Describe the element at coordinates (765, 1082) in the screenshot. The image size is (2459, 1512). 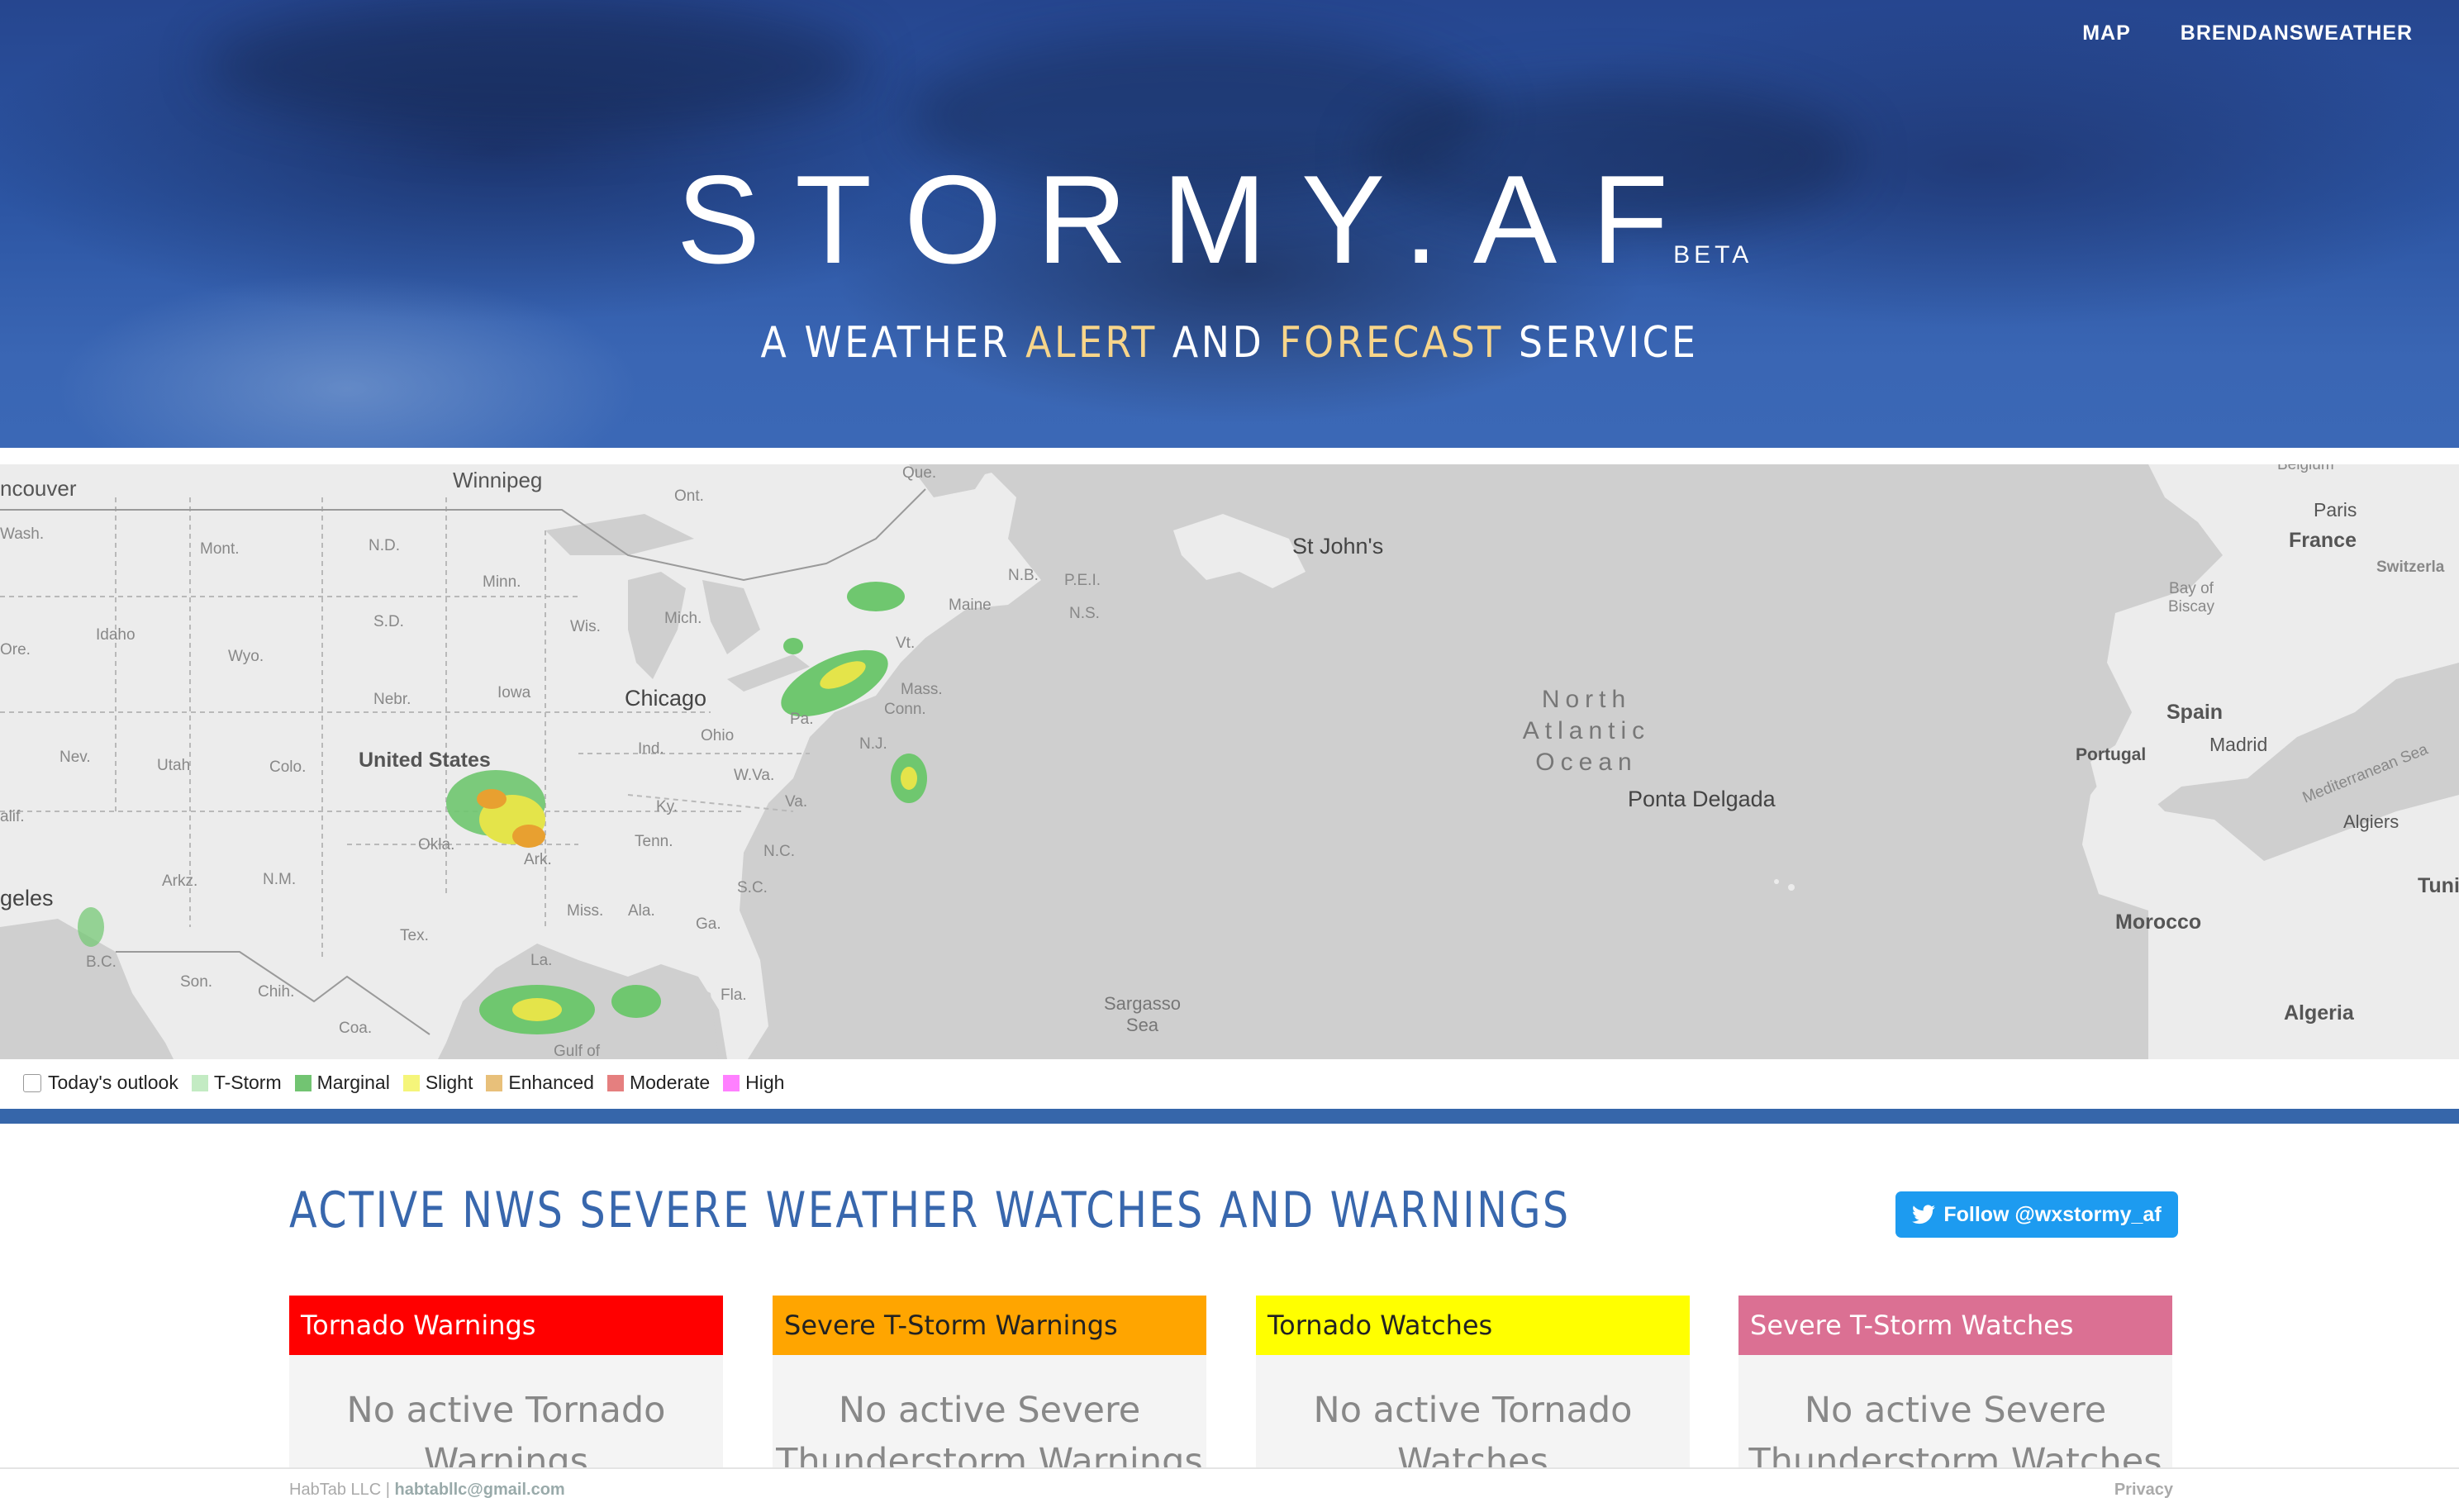
I see `legend-label: High` at that location.